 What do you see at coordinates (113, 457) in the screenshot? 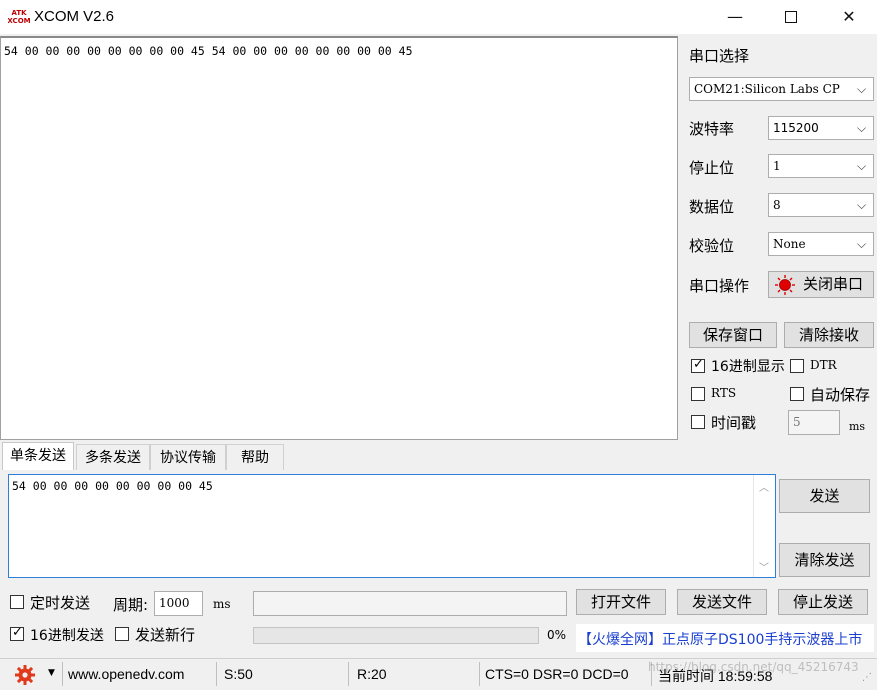
I see `tab-multi-send: 多条发送` at bounding box center [113, 457].